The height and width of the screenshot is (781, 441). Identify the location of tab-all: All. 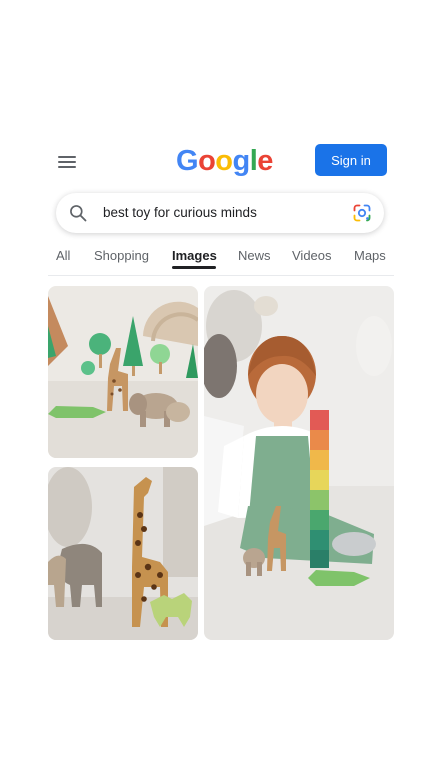
(63, 255).